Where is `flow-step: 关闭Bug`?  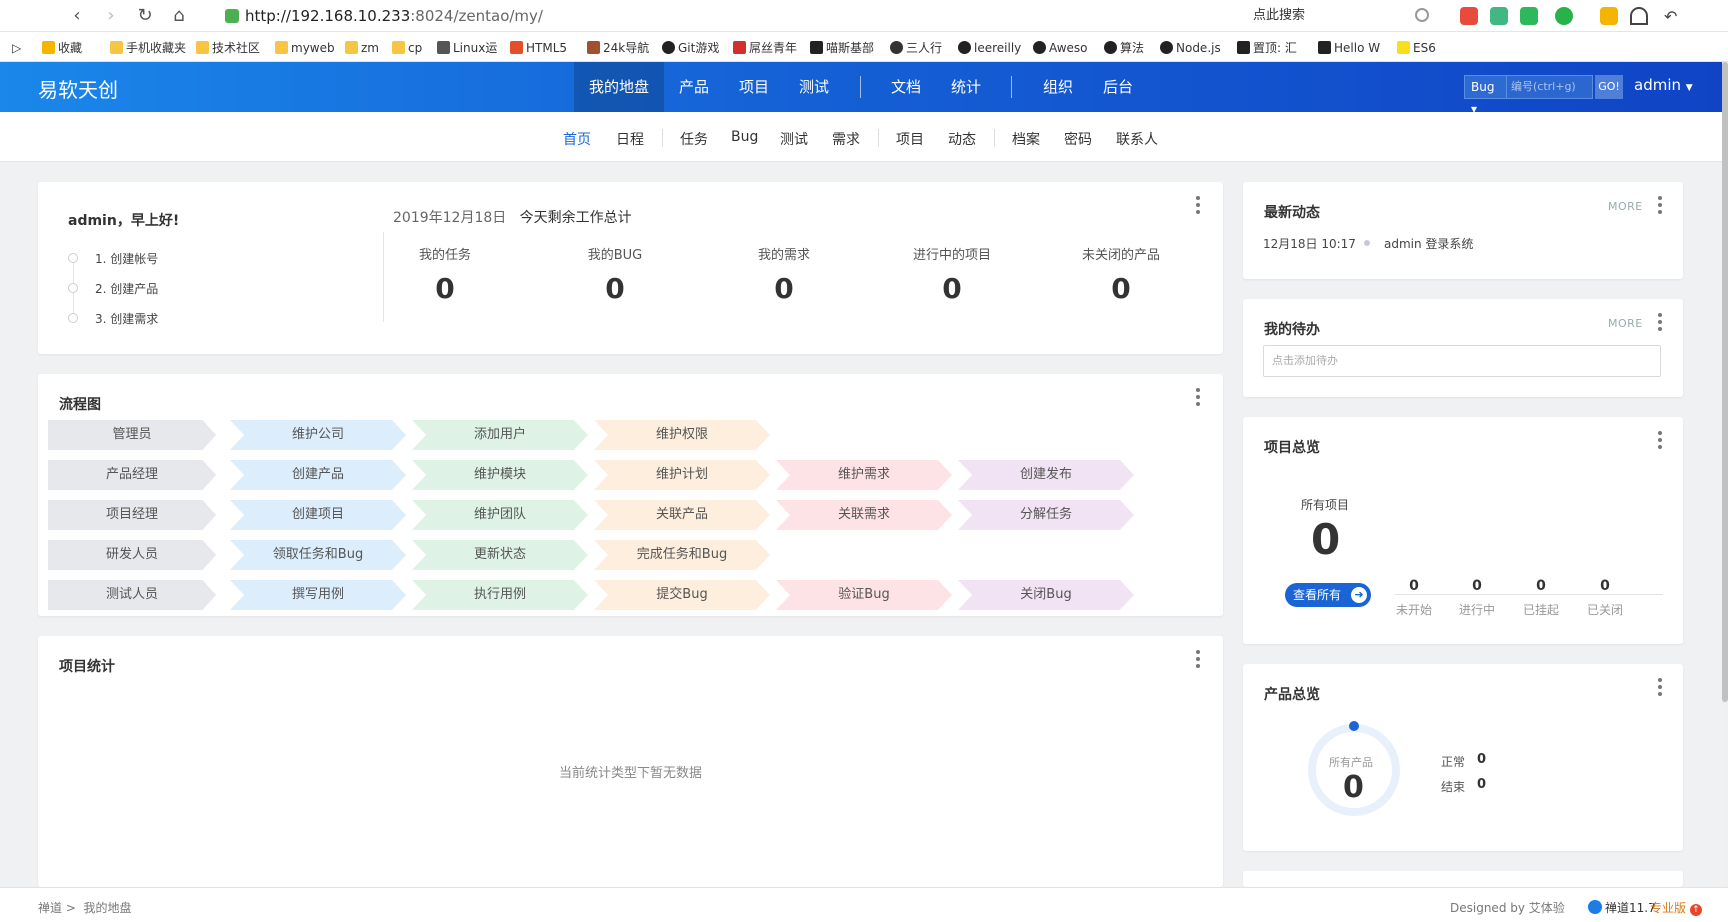
flow-step: 关闭Bug is located at coordinates (1046, 595).